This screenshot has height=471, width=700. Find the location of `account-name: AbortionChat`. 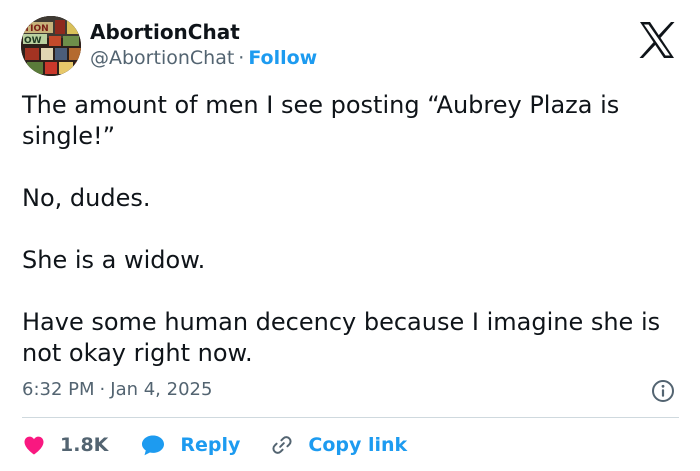

account-name: AbortionChat is located at coordinates (165, 32).